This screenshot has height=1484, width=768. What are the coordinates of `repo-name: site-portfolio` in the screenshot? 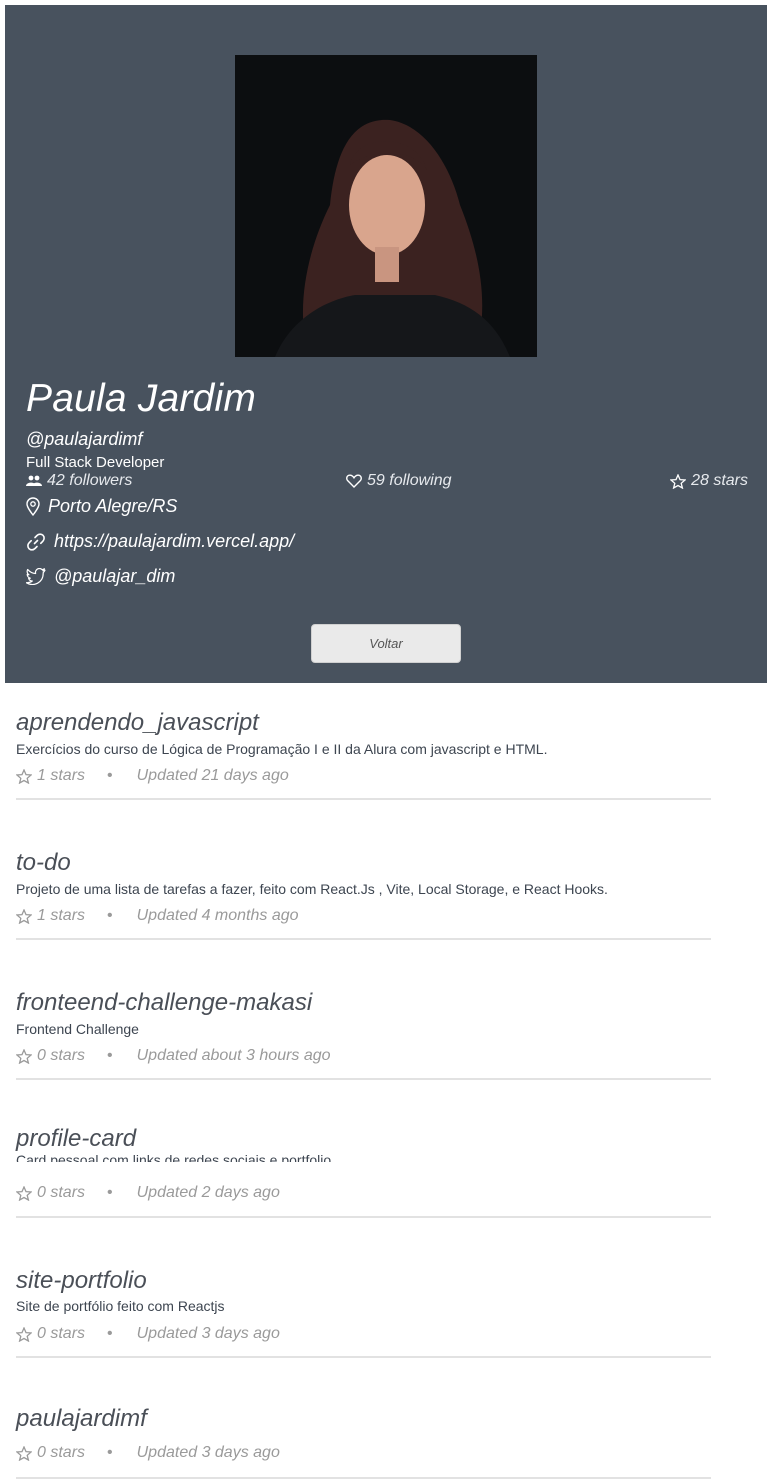 It's located at (81, 1281).